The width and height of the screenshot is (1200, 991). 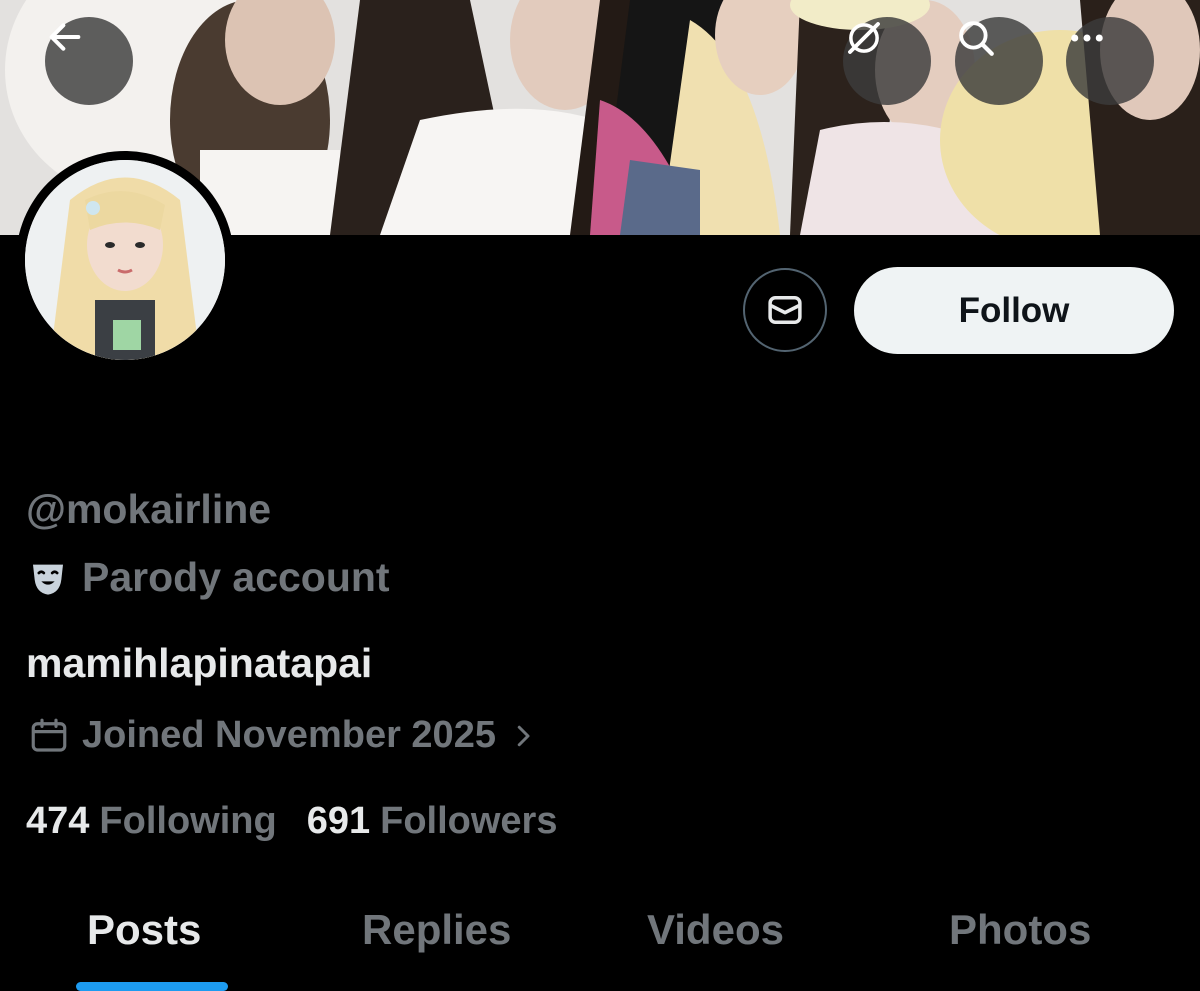 What do you see at coordinates (1110, 61) in the screenshot?
I see `more-button` at bounding box center [1110, 61].